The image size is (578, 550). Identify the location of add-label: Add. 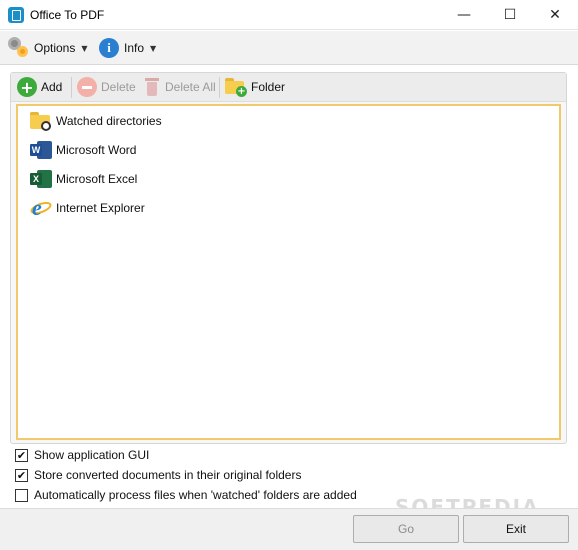
(52, 87).